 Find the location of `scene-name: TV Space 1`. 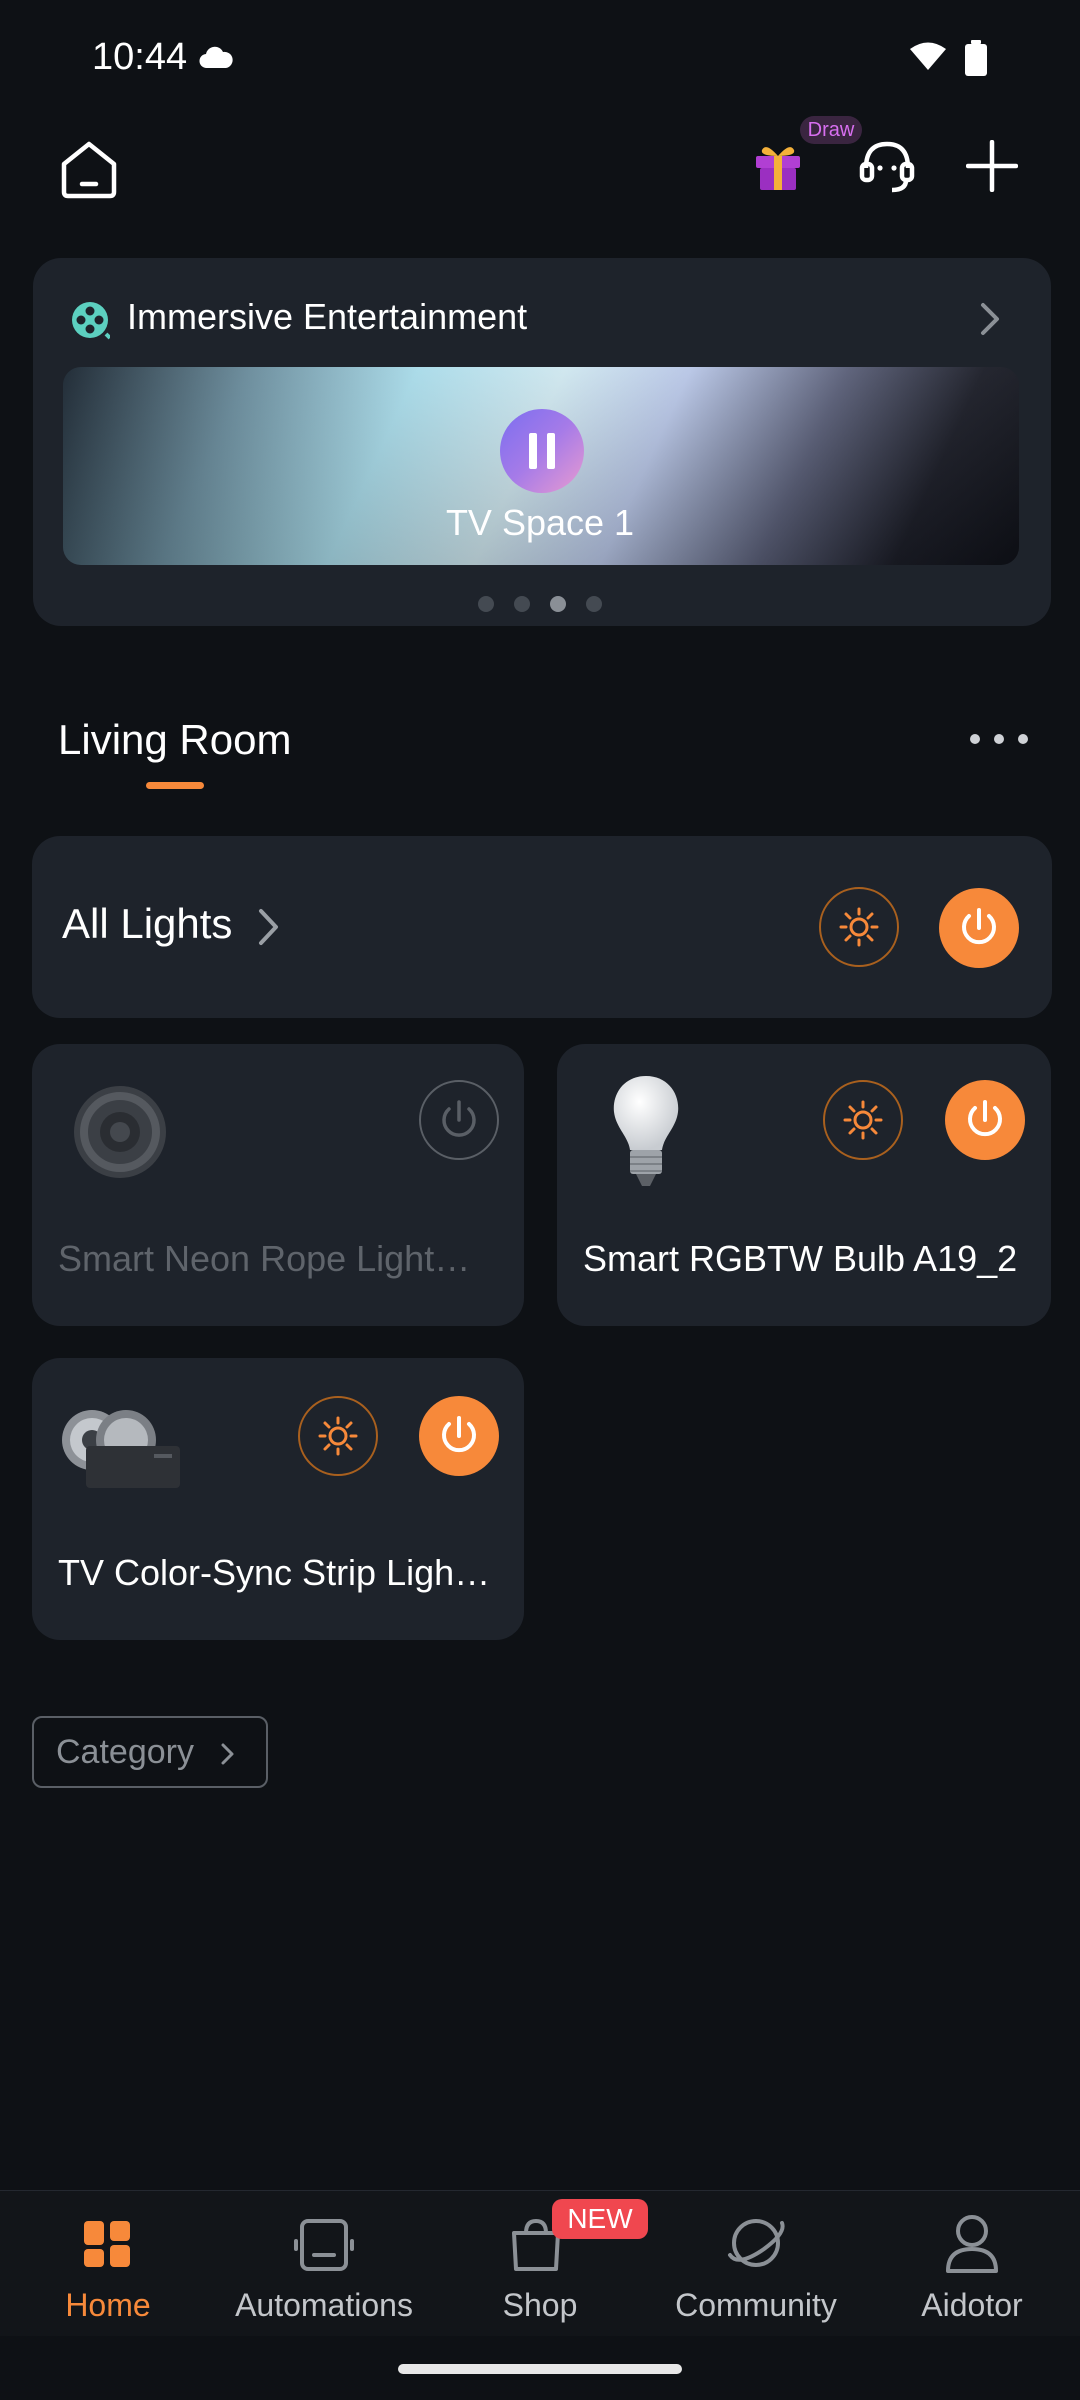

scene-name: TV Space 1 is located at coordinates (540, 522).